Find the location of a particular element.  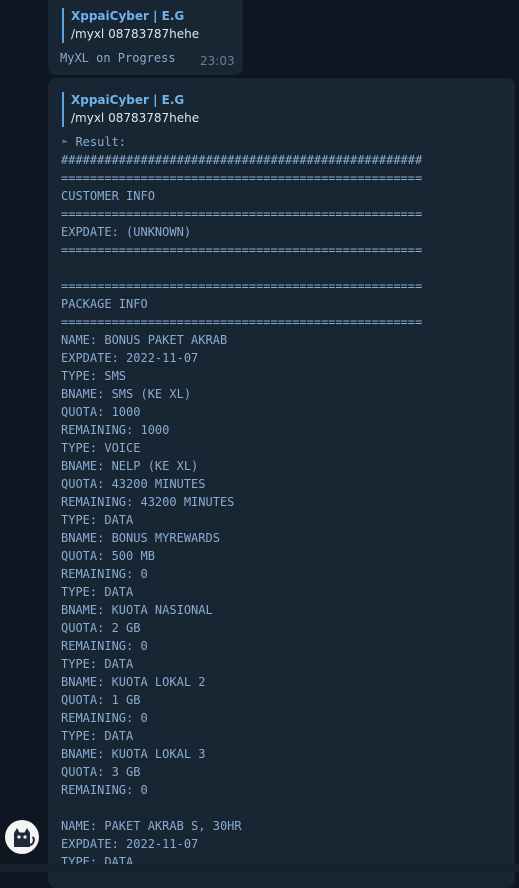

result-line: PACKAGE INFO is located at coordinates (104, 304).